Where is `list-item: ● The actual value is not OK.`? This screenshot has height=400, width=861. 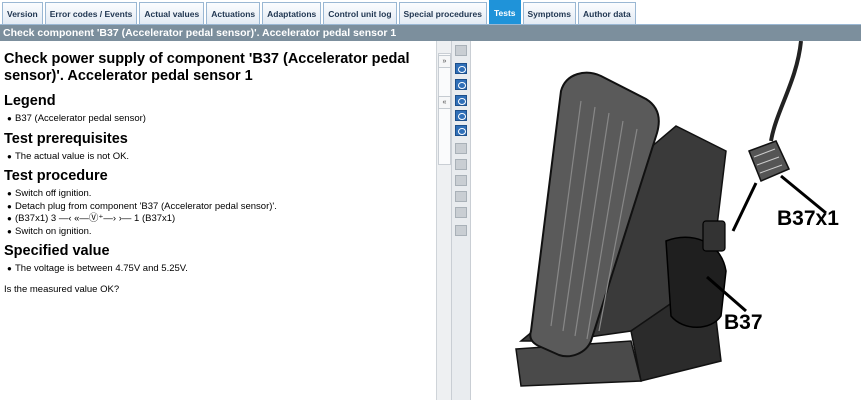
list-item: ● The actual value is not OK. is located at coordinates (218, 157).